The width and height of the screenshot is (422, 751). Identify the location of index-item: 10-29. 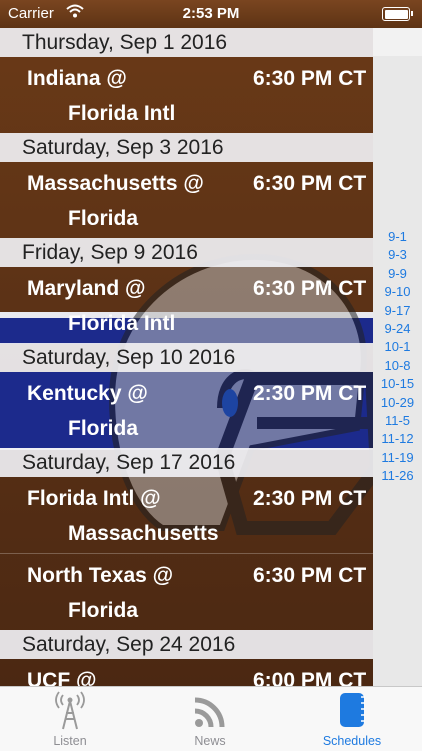
(397, 403).